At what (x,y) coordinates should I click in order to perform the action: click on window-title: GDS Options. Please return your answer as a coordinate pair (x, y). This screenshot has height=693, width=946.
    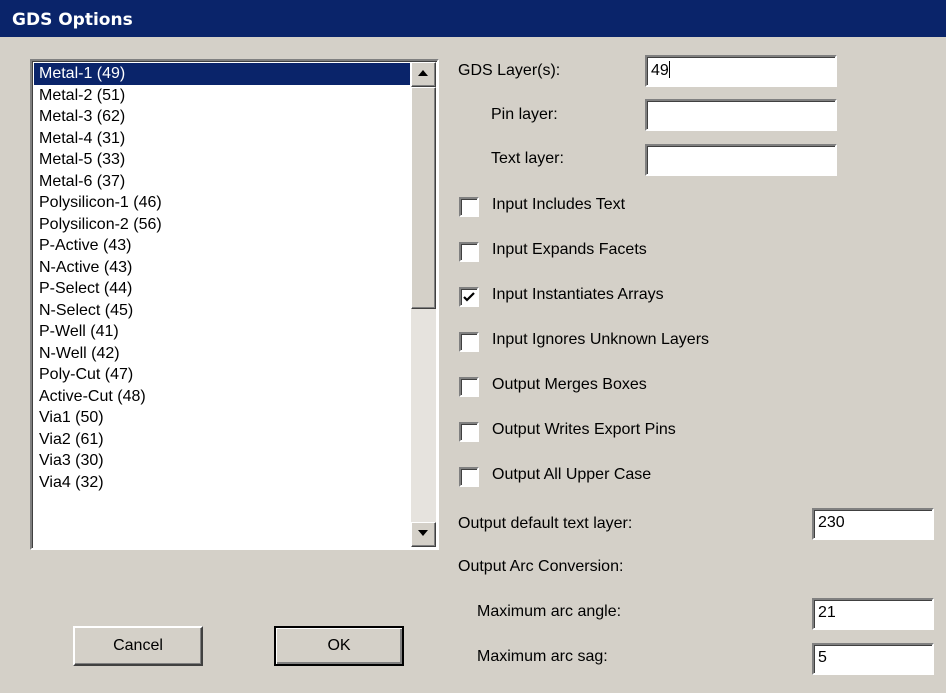
    Looking at the image, I should click on (72, 20).